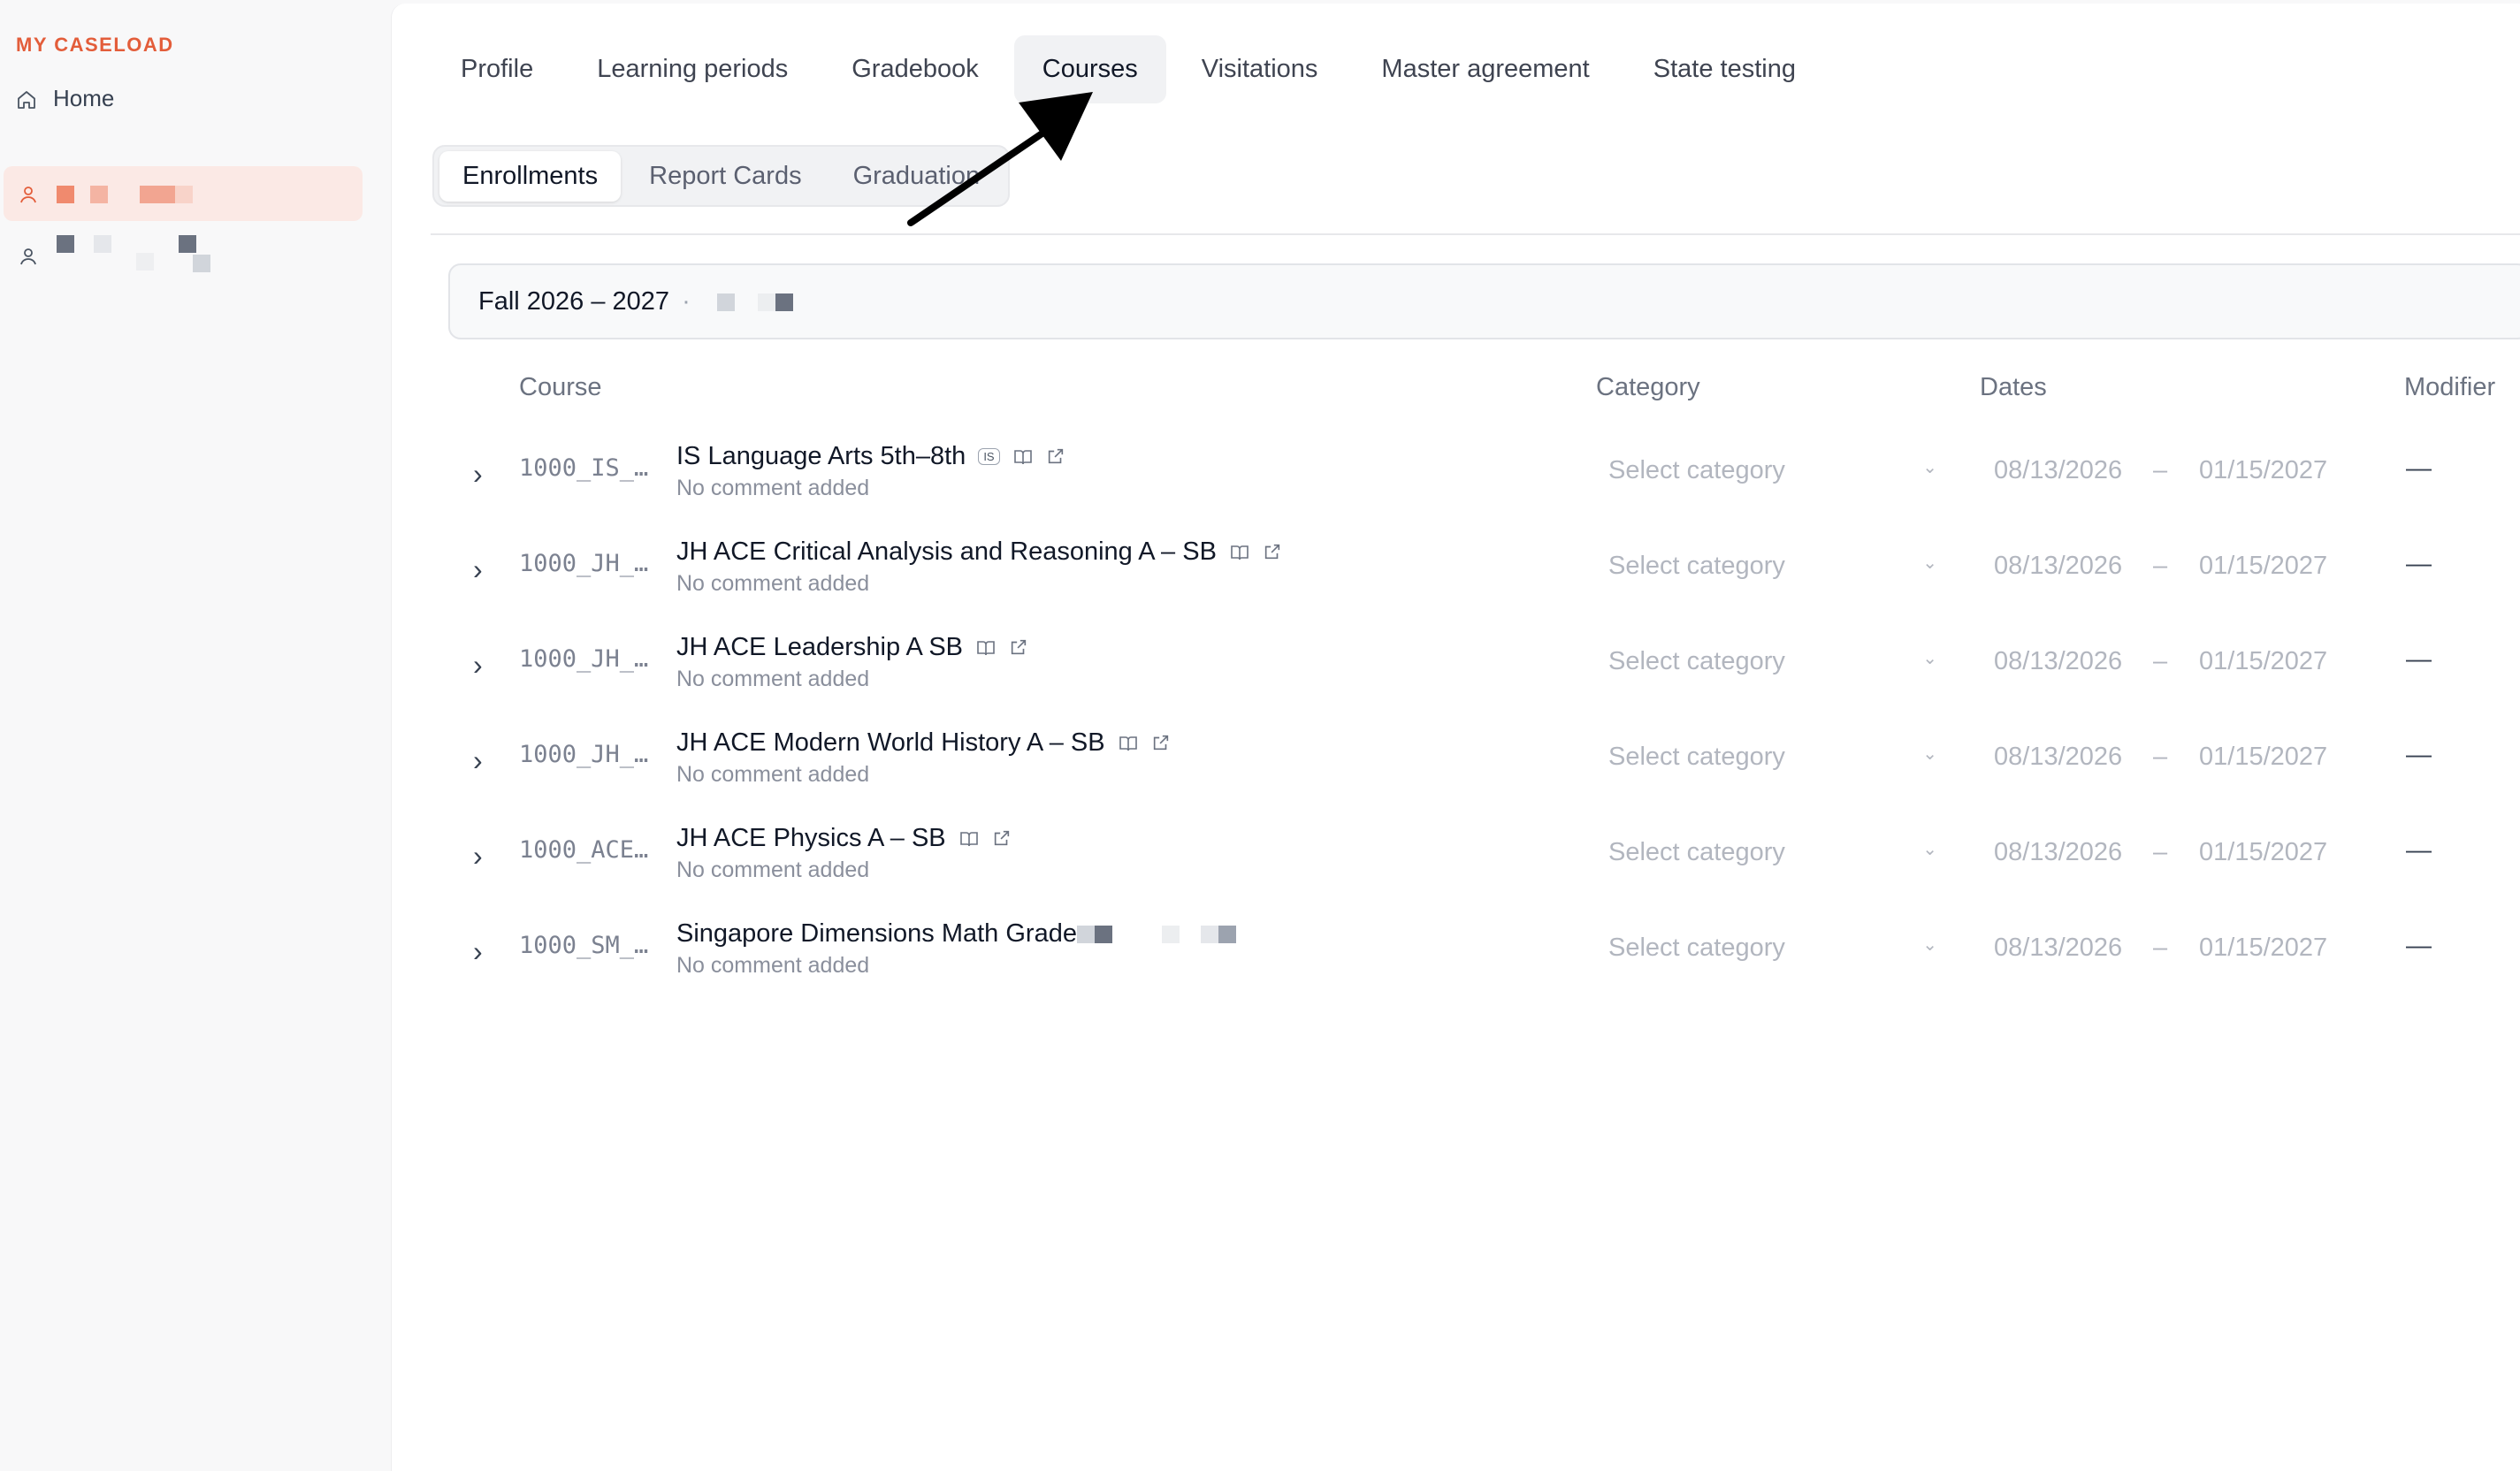 This screenshot has height=1471, width=2520. I want to click on column-header-modifier: Modifier, so click(2450, 387).